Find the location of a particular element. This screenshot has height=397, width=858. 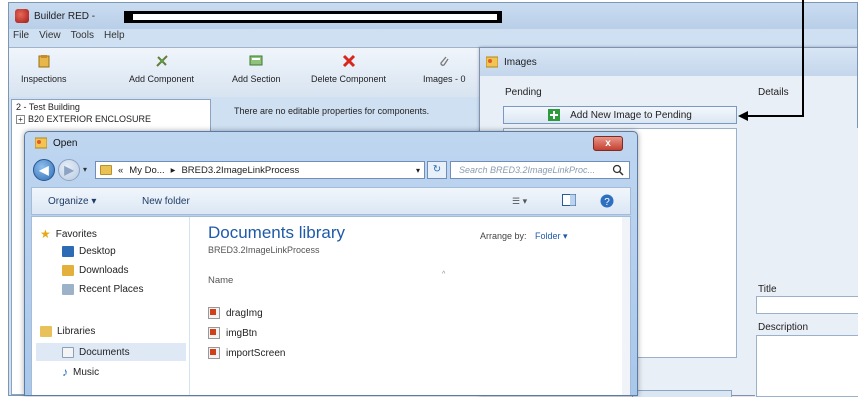

add-component-icon is located at coordinates (161, 61).